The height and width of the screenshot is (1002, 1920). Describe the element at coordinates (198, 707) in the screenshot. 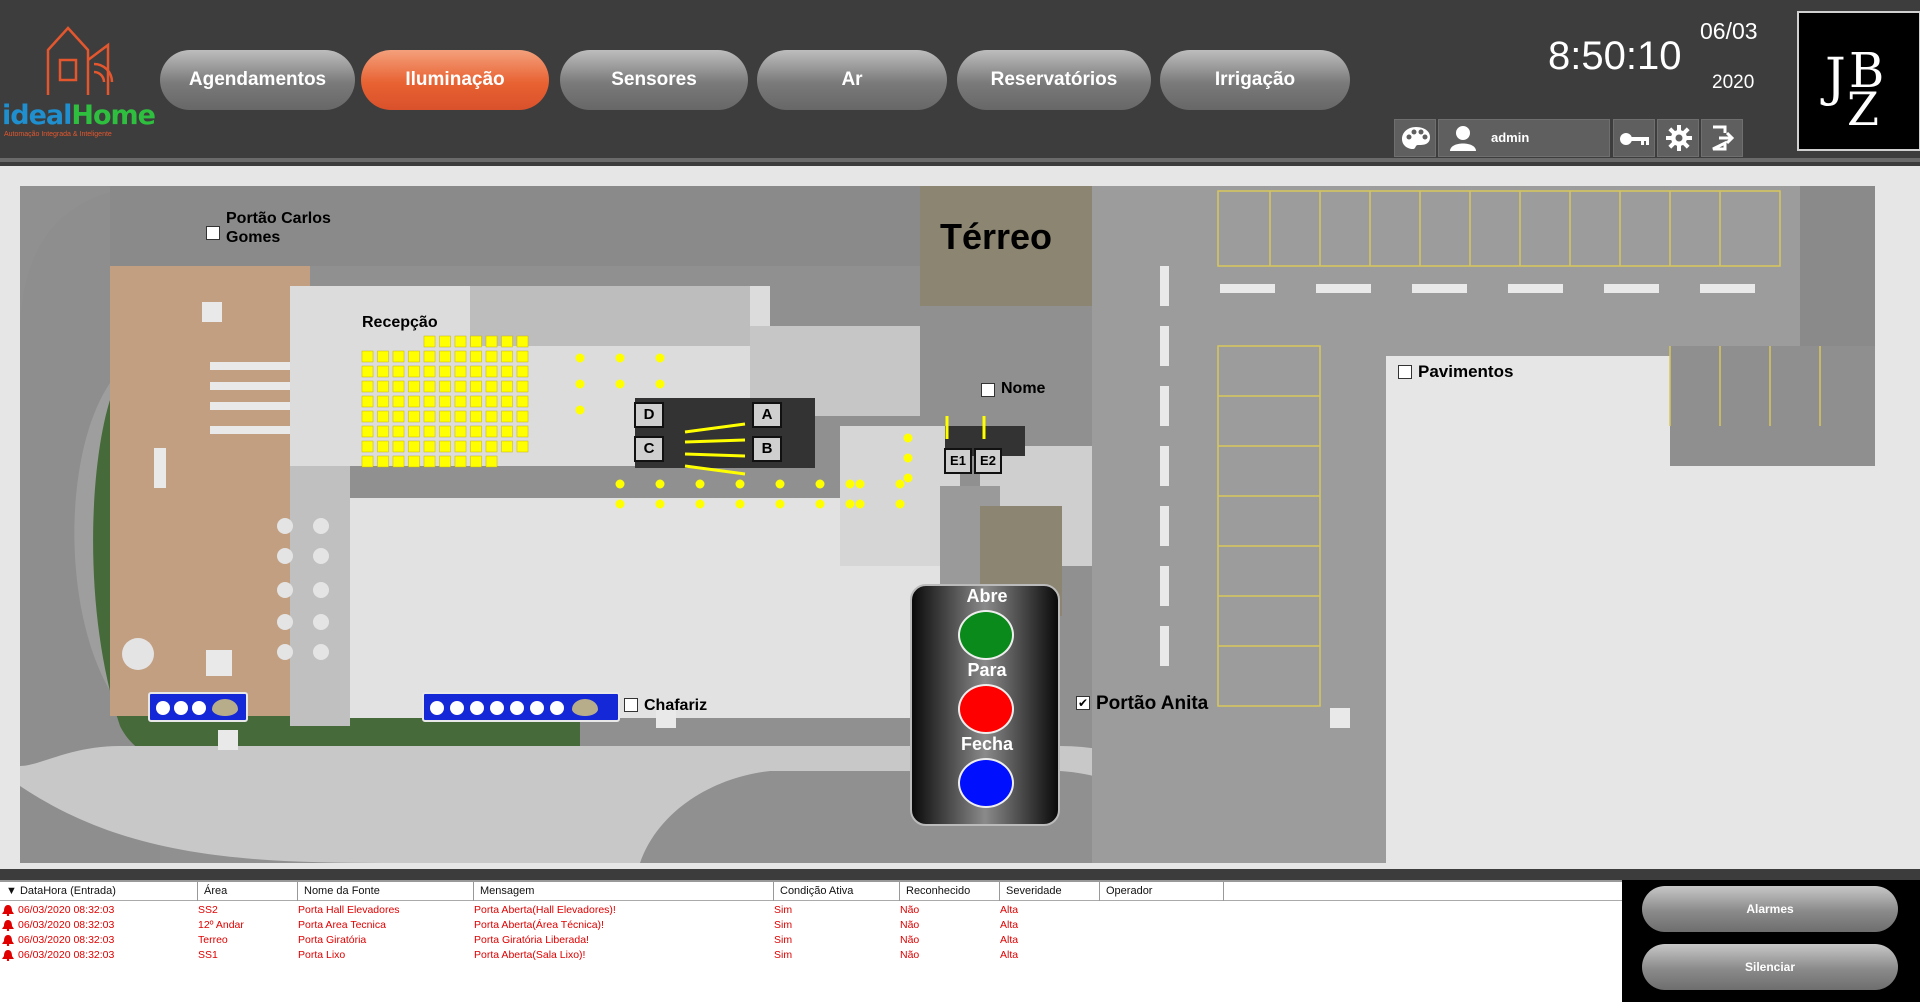

I see `fountain-left` at that location.